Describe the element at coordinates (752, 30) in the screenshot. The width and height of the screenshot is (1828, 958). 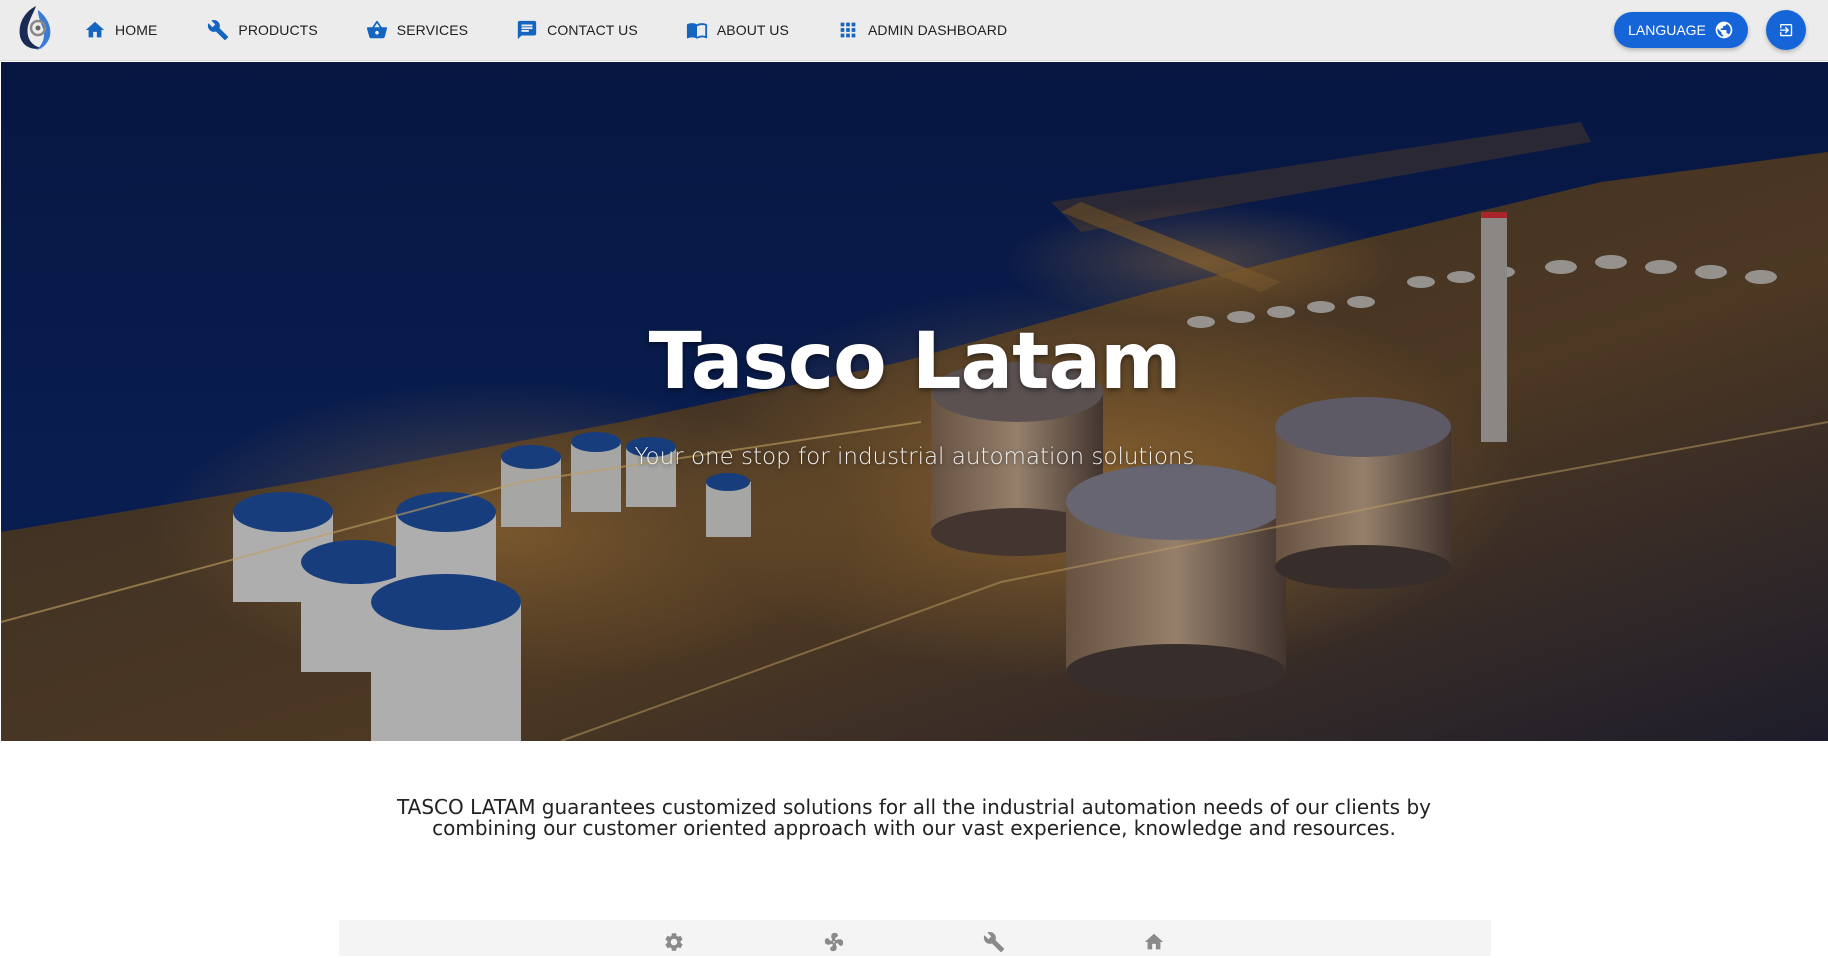
I see `nav-about-us-label: ABOUT US` at that location.